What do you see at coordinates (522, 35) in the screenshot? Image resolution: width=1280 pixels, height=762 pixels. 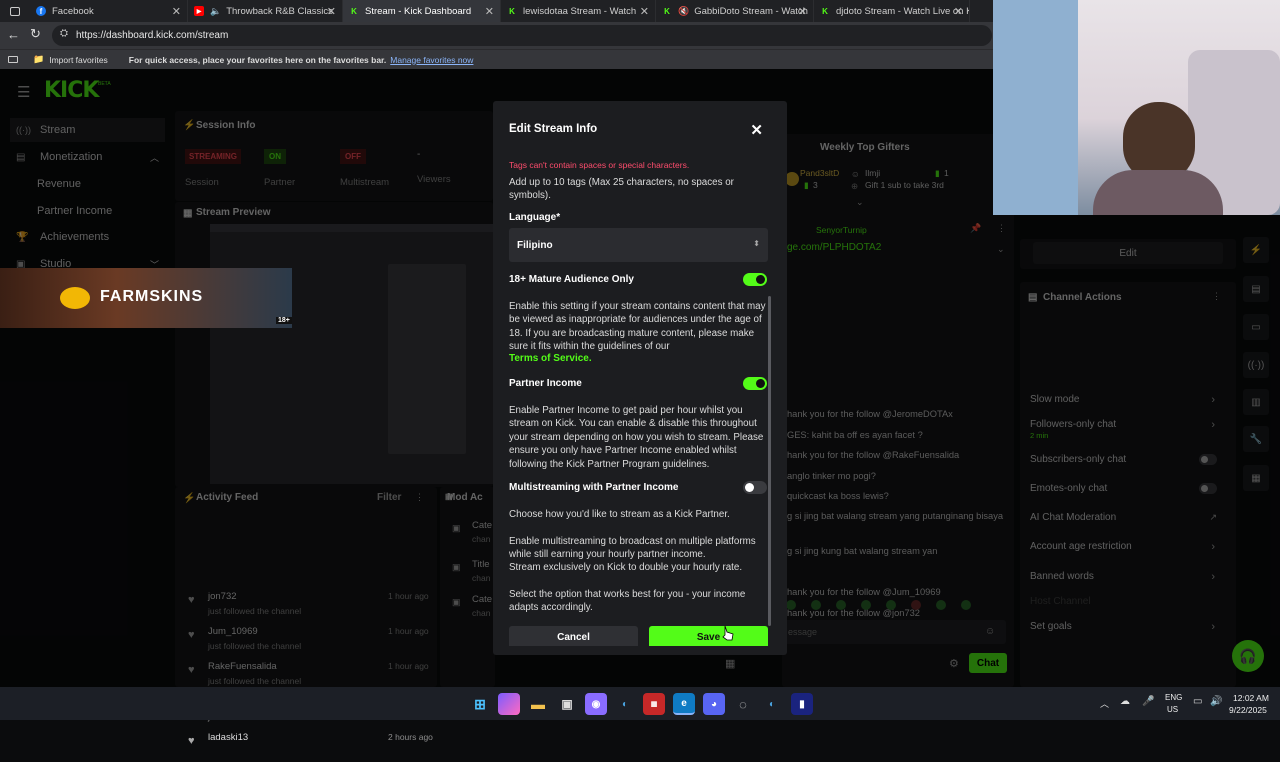 I see `url-input: ⛭ https://dashboard.kick.com/stream` at bounding box center [522, 35].